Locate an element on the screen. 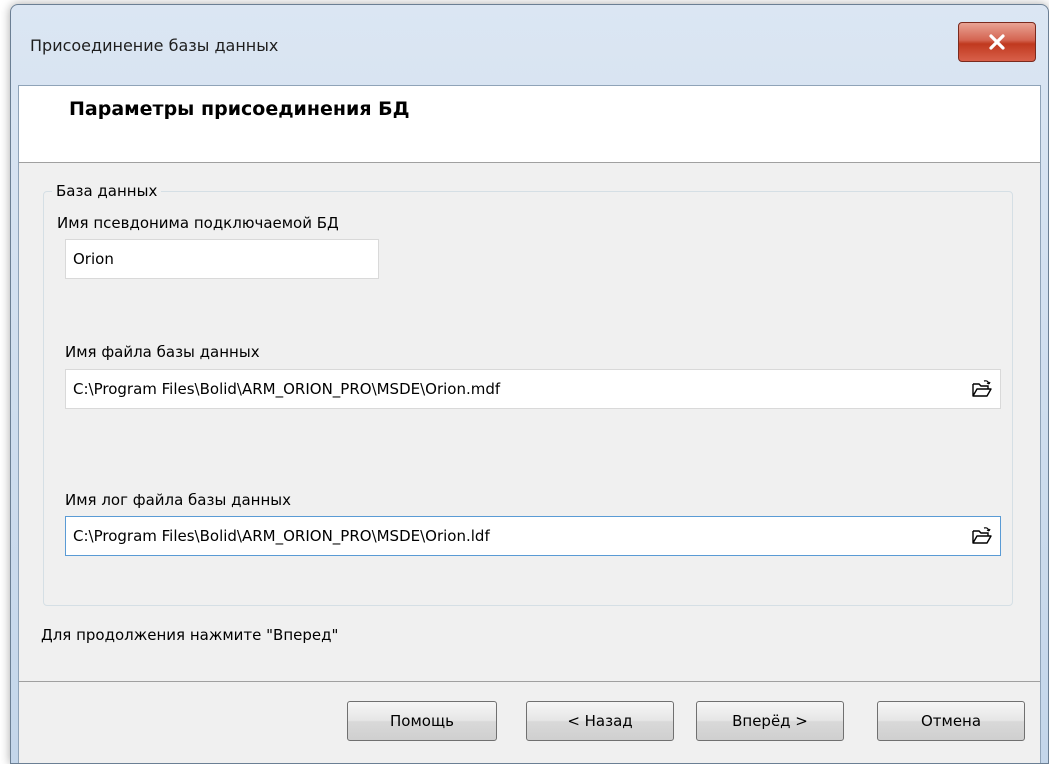  alias-input: Orion is located at coordinates (222, 259).